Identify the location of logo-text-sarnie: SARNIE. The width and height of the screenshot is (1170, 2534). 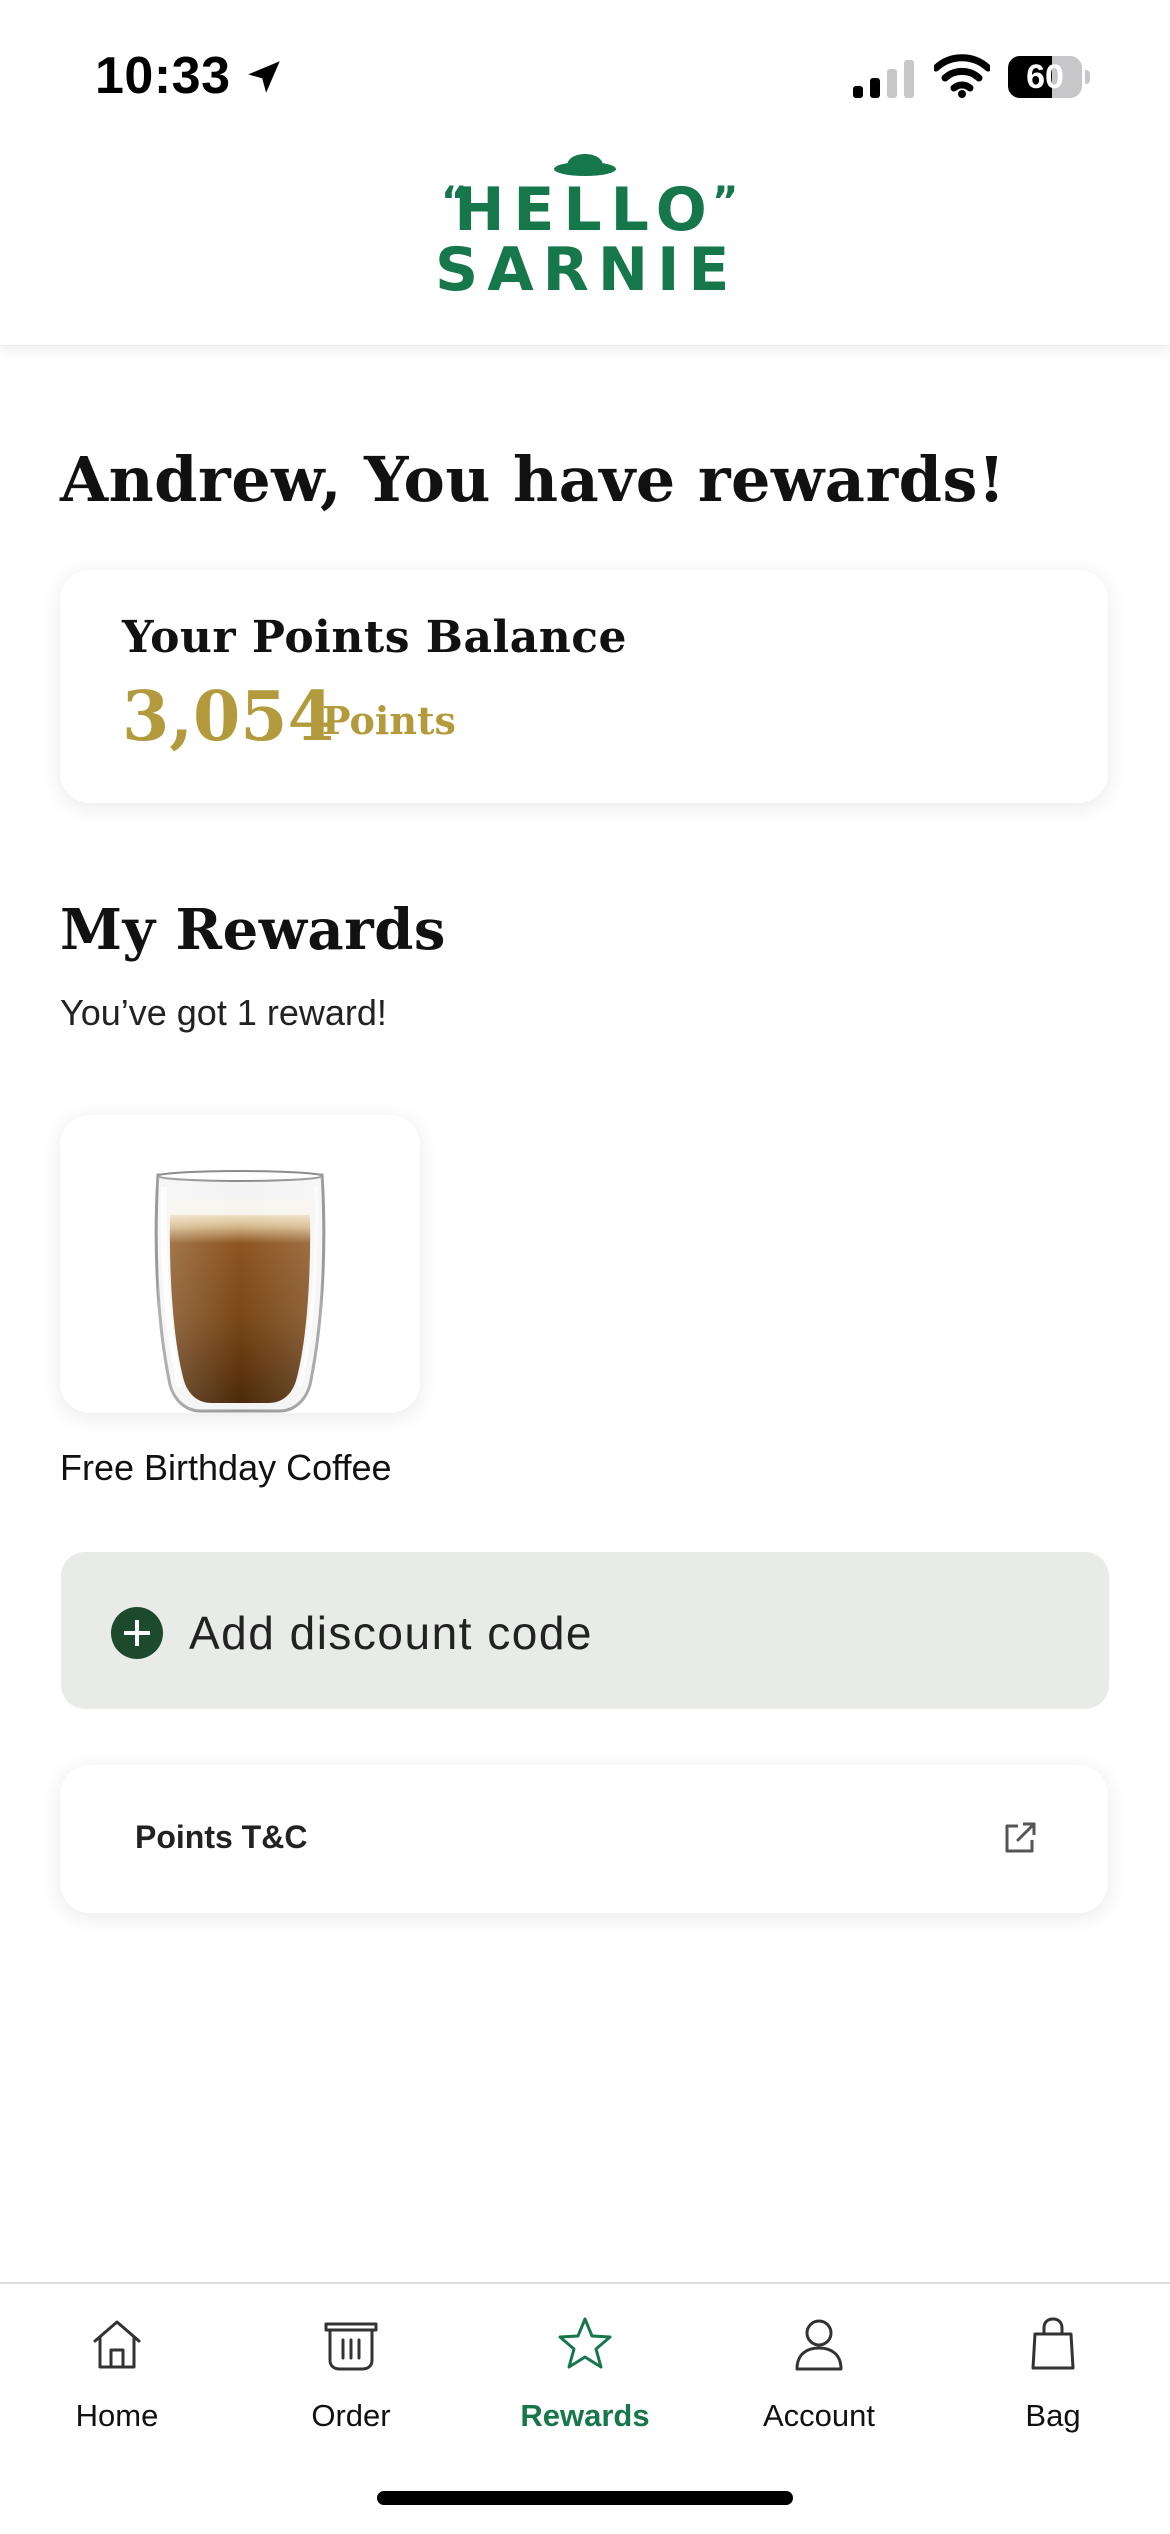
(587, 270).